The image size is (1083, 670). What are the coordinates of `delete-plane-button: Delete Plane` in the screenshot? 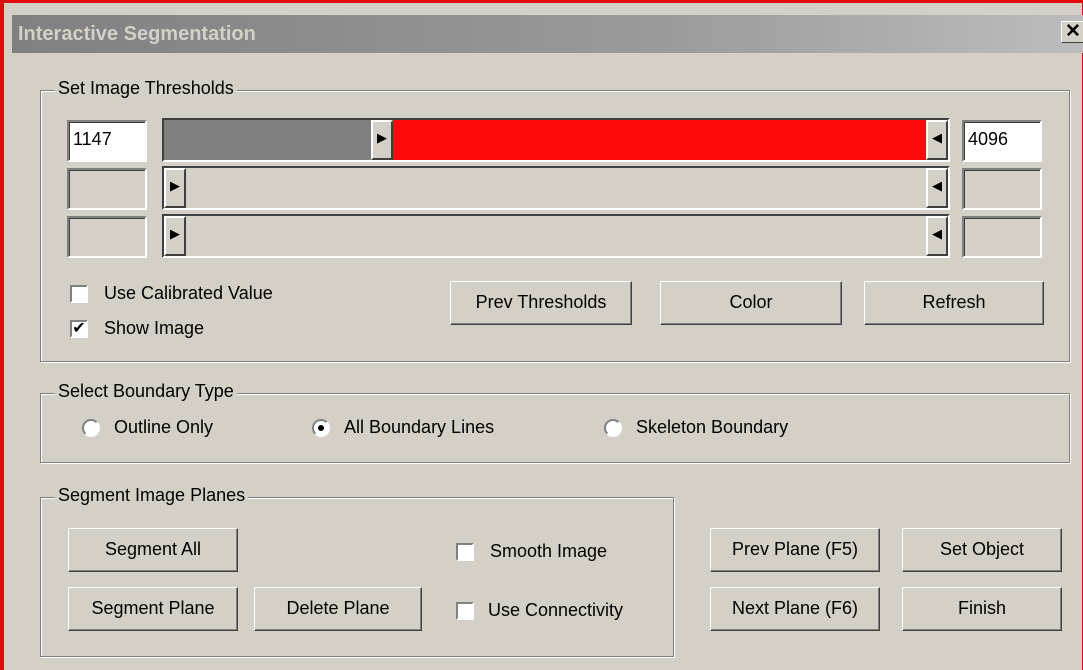 It's located at (338, 609).